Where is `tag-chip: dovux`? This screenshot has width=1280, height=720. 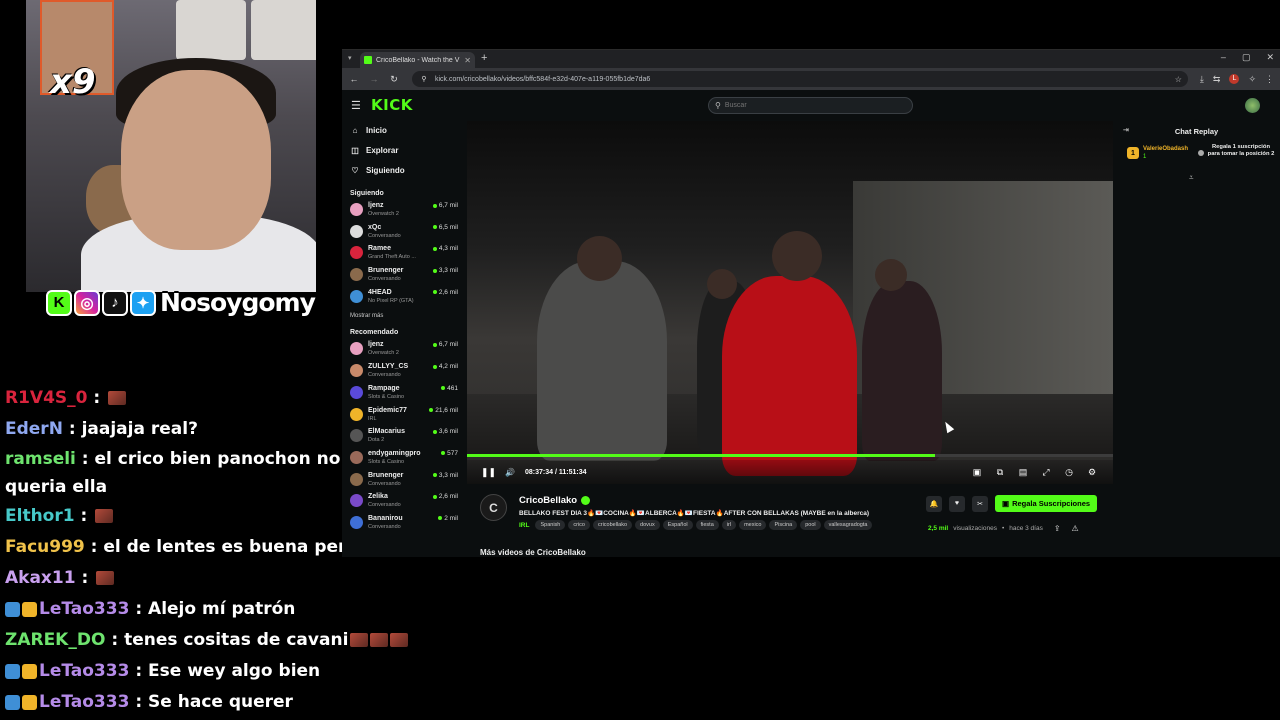
tag-chip: dovux is located at coordinates (647, 525).